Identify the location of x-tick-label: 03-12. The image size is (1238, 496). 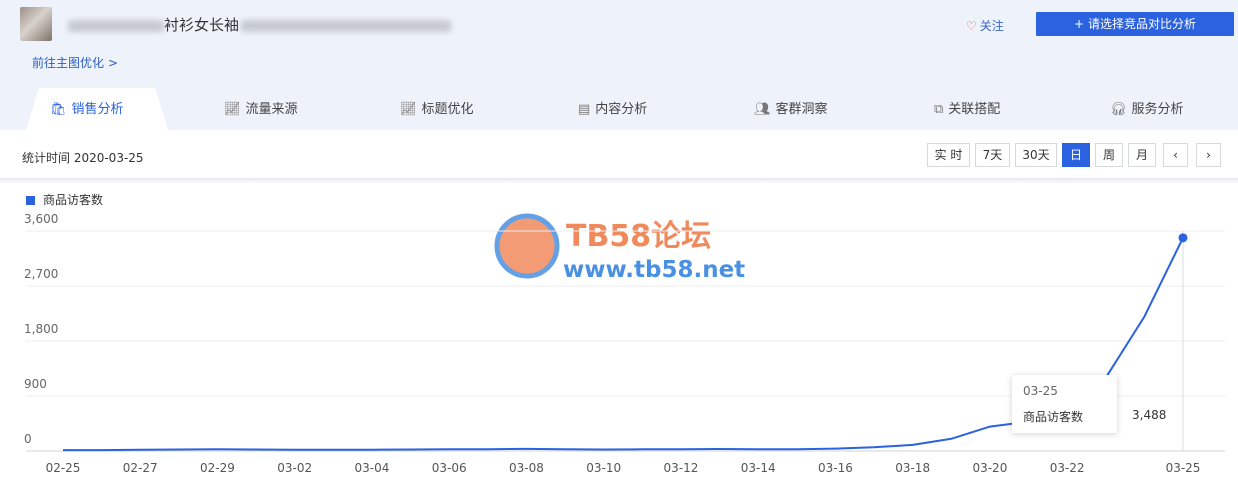
(680, 468).